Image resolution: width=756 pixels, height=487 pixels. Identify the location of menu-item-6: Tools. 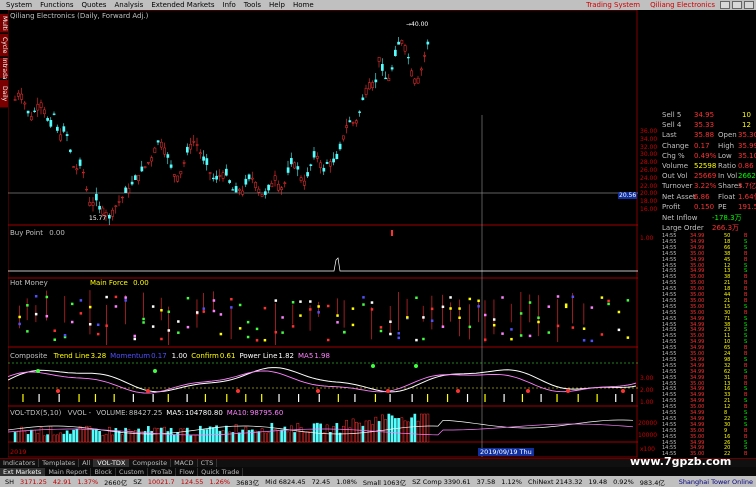
(252, 5).